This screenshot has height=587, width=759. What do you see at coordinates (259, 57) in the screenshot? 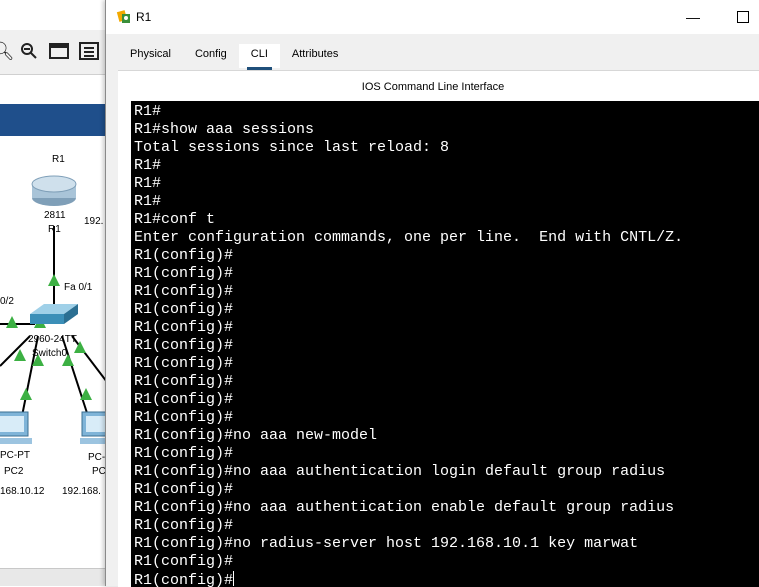
I see `tab-cli: CLI` at bounding box center [259, 57].